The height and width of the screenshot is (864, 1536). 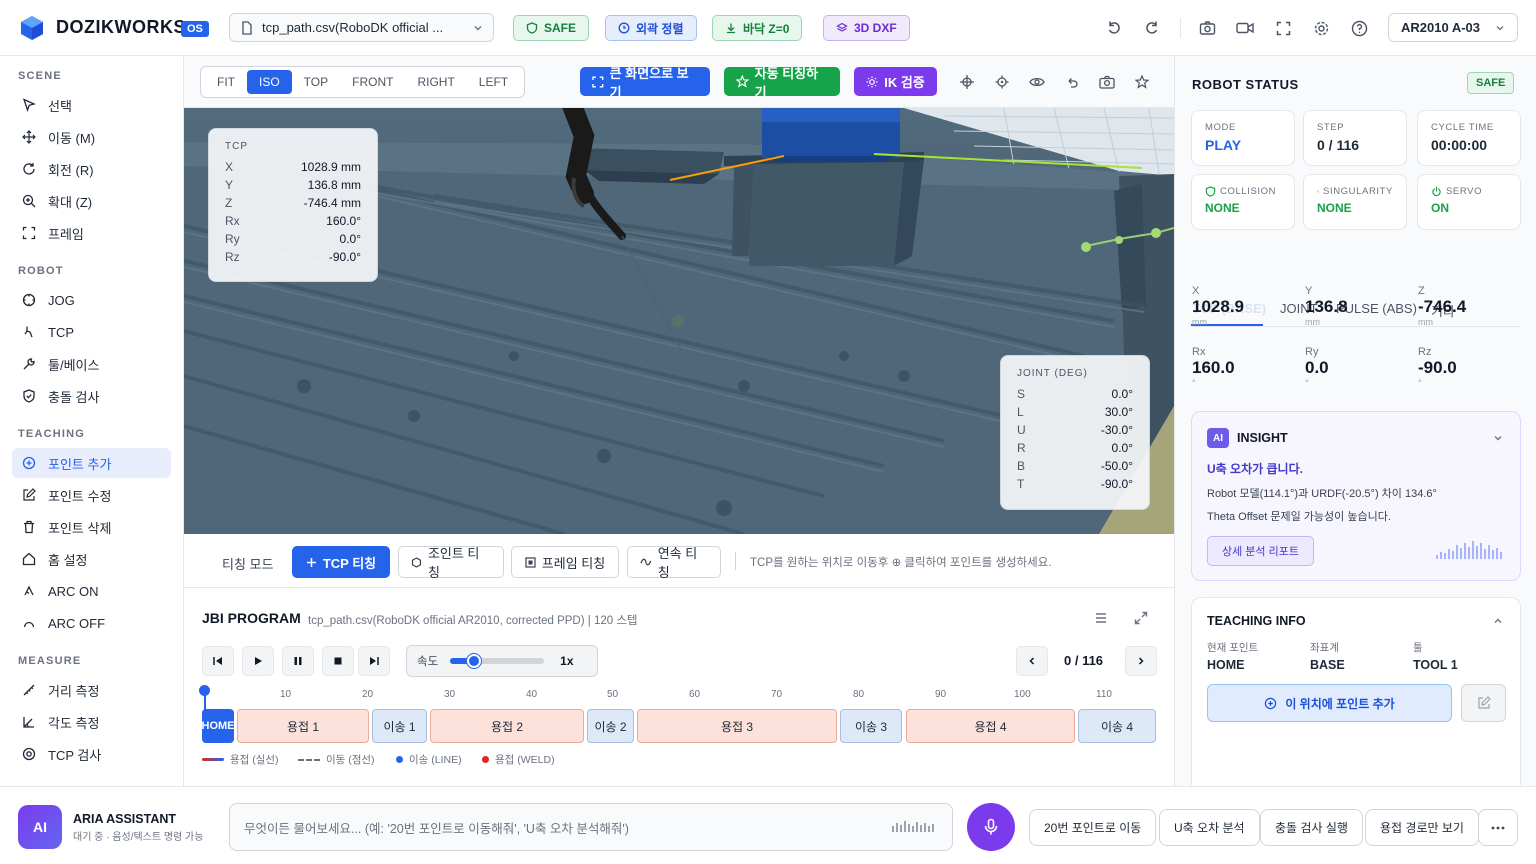 I want to click on sidebar-item-arc-off: ARC OFF, so click(x=91, y=623).